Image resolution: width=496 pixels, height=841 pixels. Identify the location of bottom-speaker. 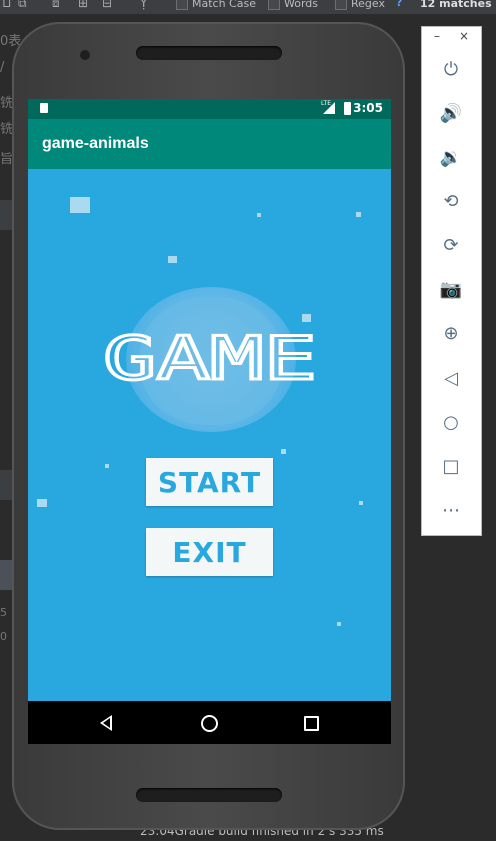
(209, 795).